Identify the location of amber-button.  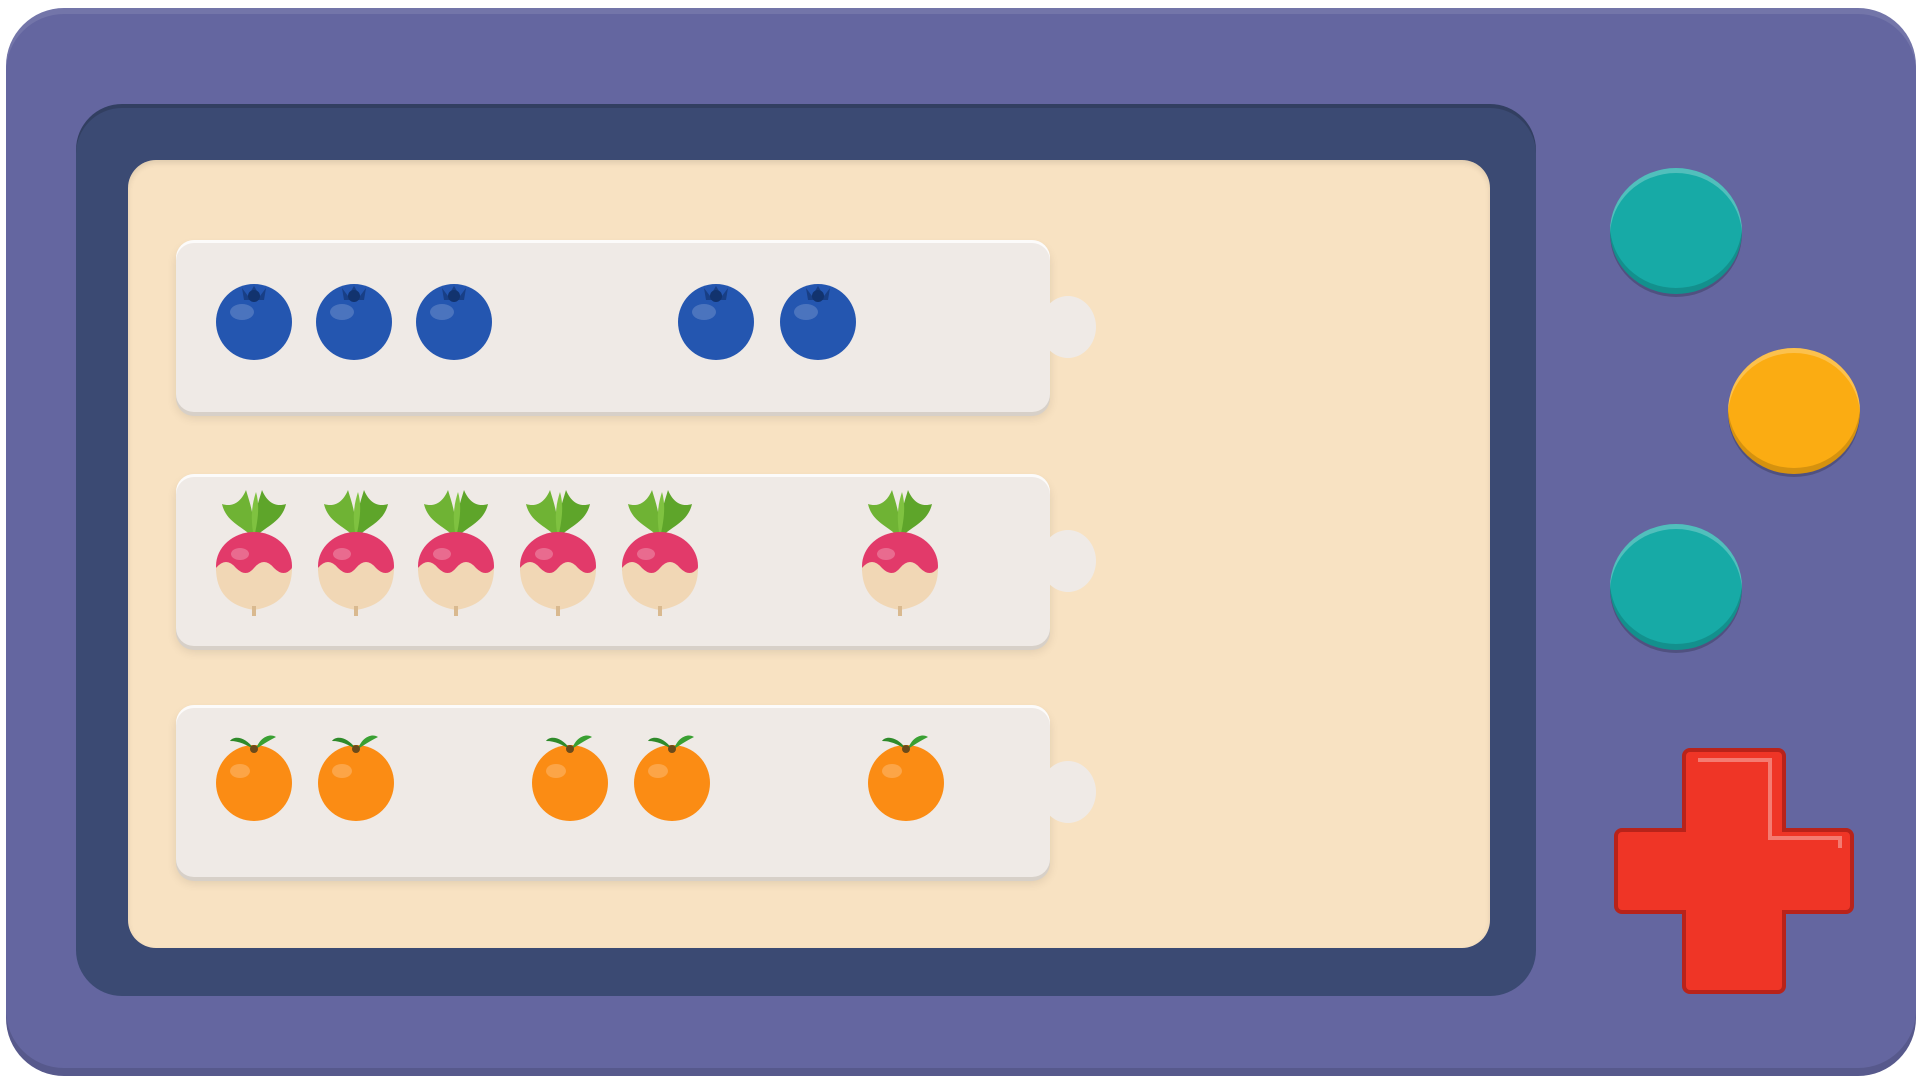
(1794, 411).